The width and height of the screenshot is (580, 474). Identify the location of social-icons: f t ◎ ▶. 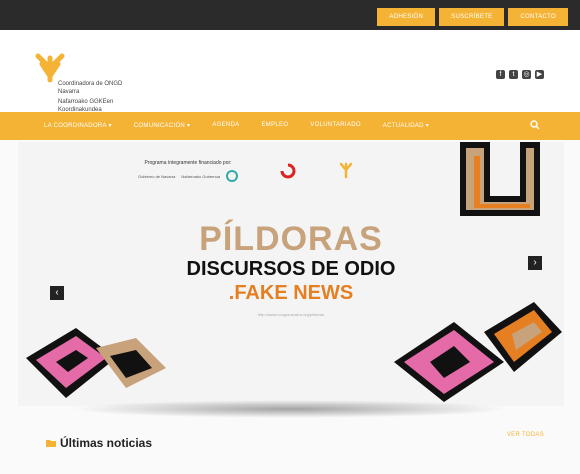
(520, 74).